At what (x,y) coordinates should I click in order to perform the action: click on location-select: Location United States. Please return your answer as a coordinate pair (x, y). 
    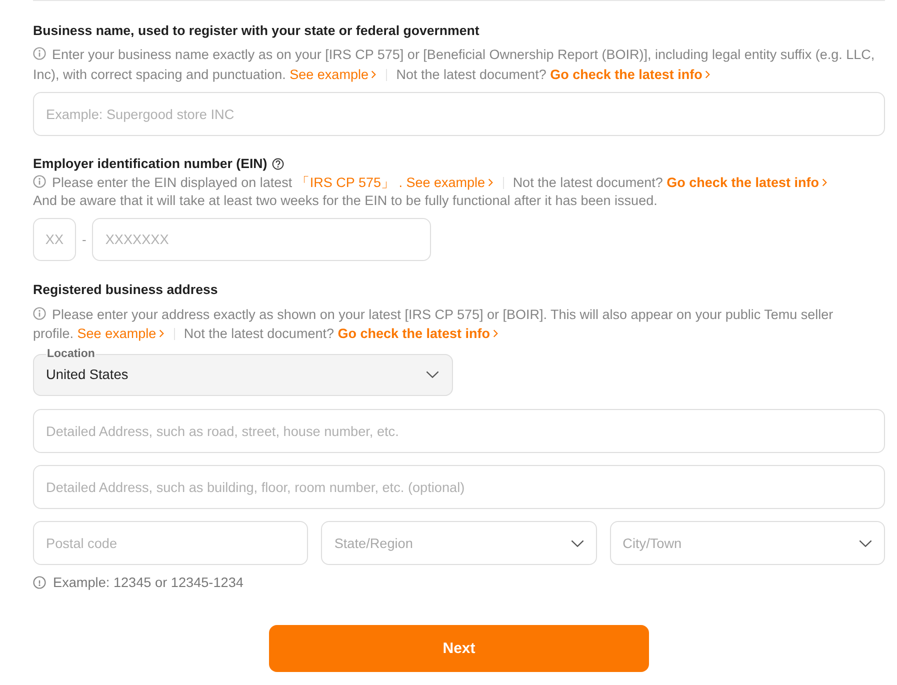
    Looking at the image, I should click on (243, 372).